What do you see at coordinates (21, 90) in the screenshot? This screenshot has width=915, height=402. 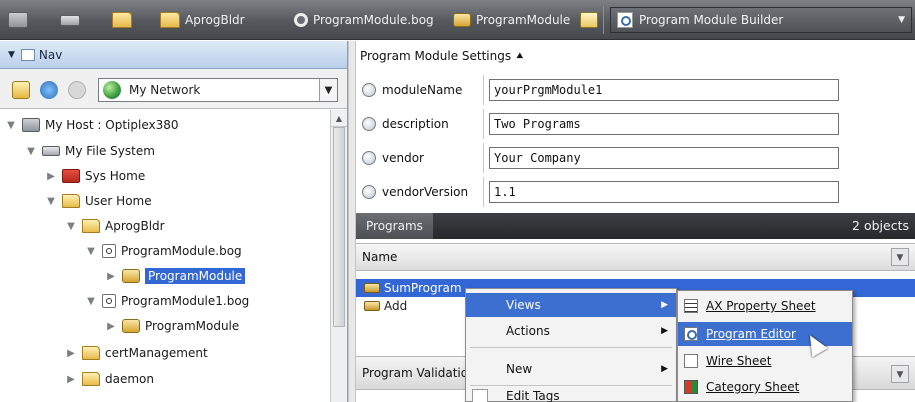 I see `open-folder-icon` at bounding box center [21, 90].